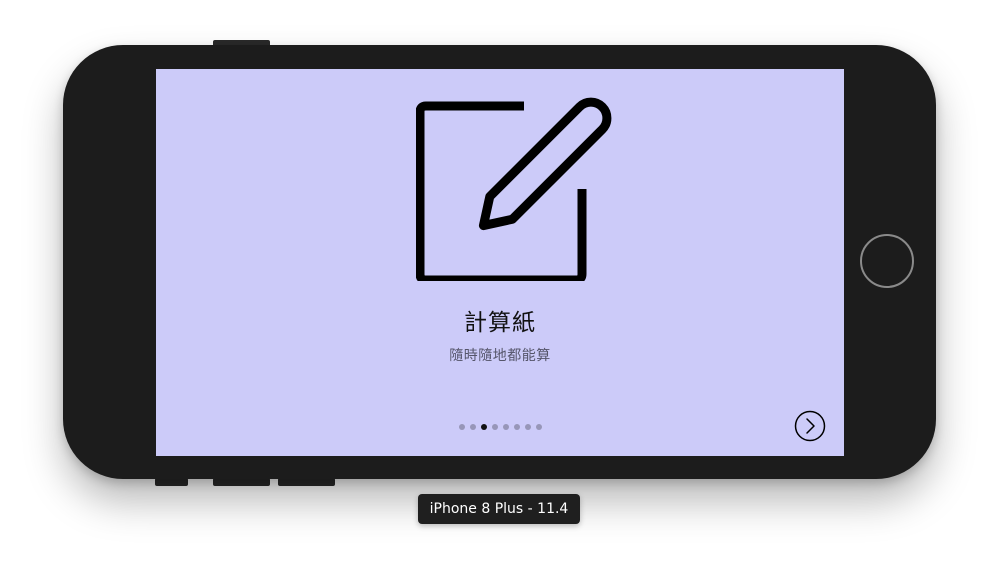 Image resolution: width=1000 pixels, height=579 pixels. I want to click on next-page-button, so click(810, 426).